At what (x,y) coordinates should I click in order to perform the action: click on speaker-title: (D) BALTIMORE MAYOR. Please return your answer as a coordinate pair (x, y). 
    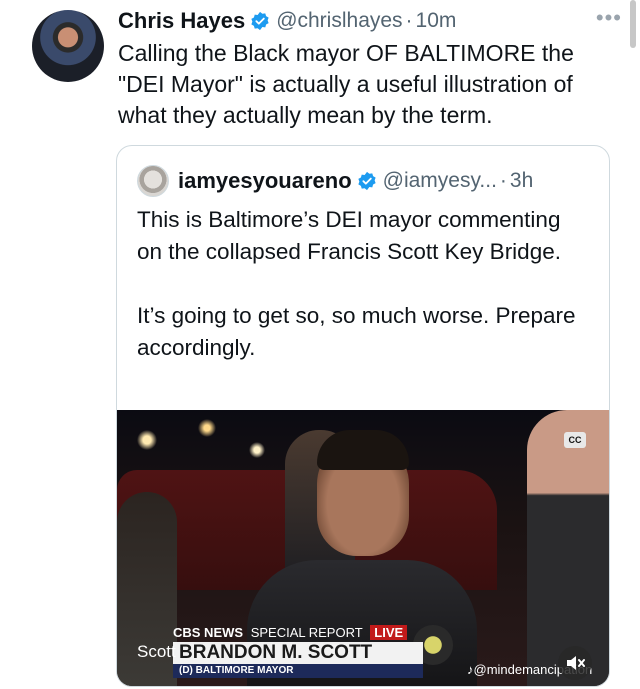
    Looking at the image, I should click on (298, 671).